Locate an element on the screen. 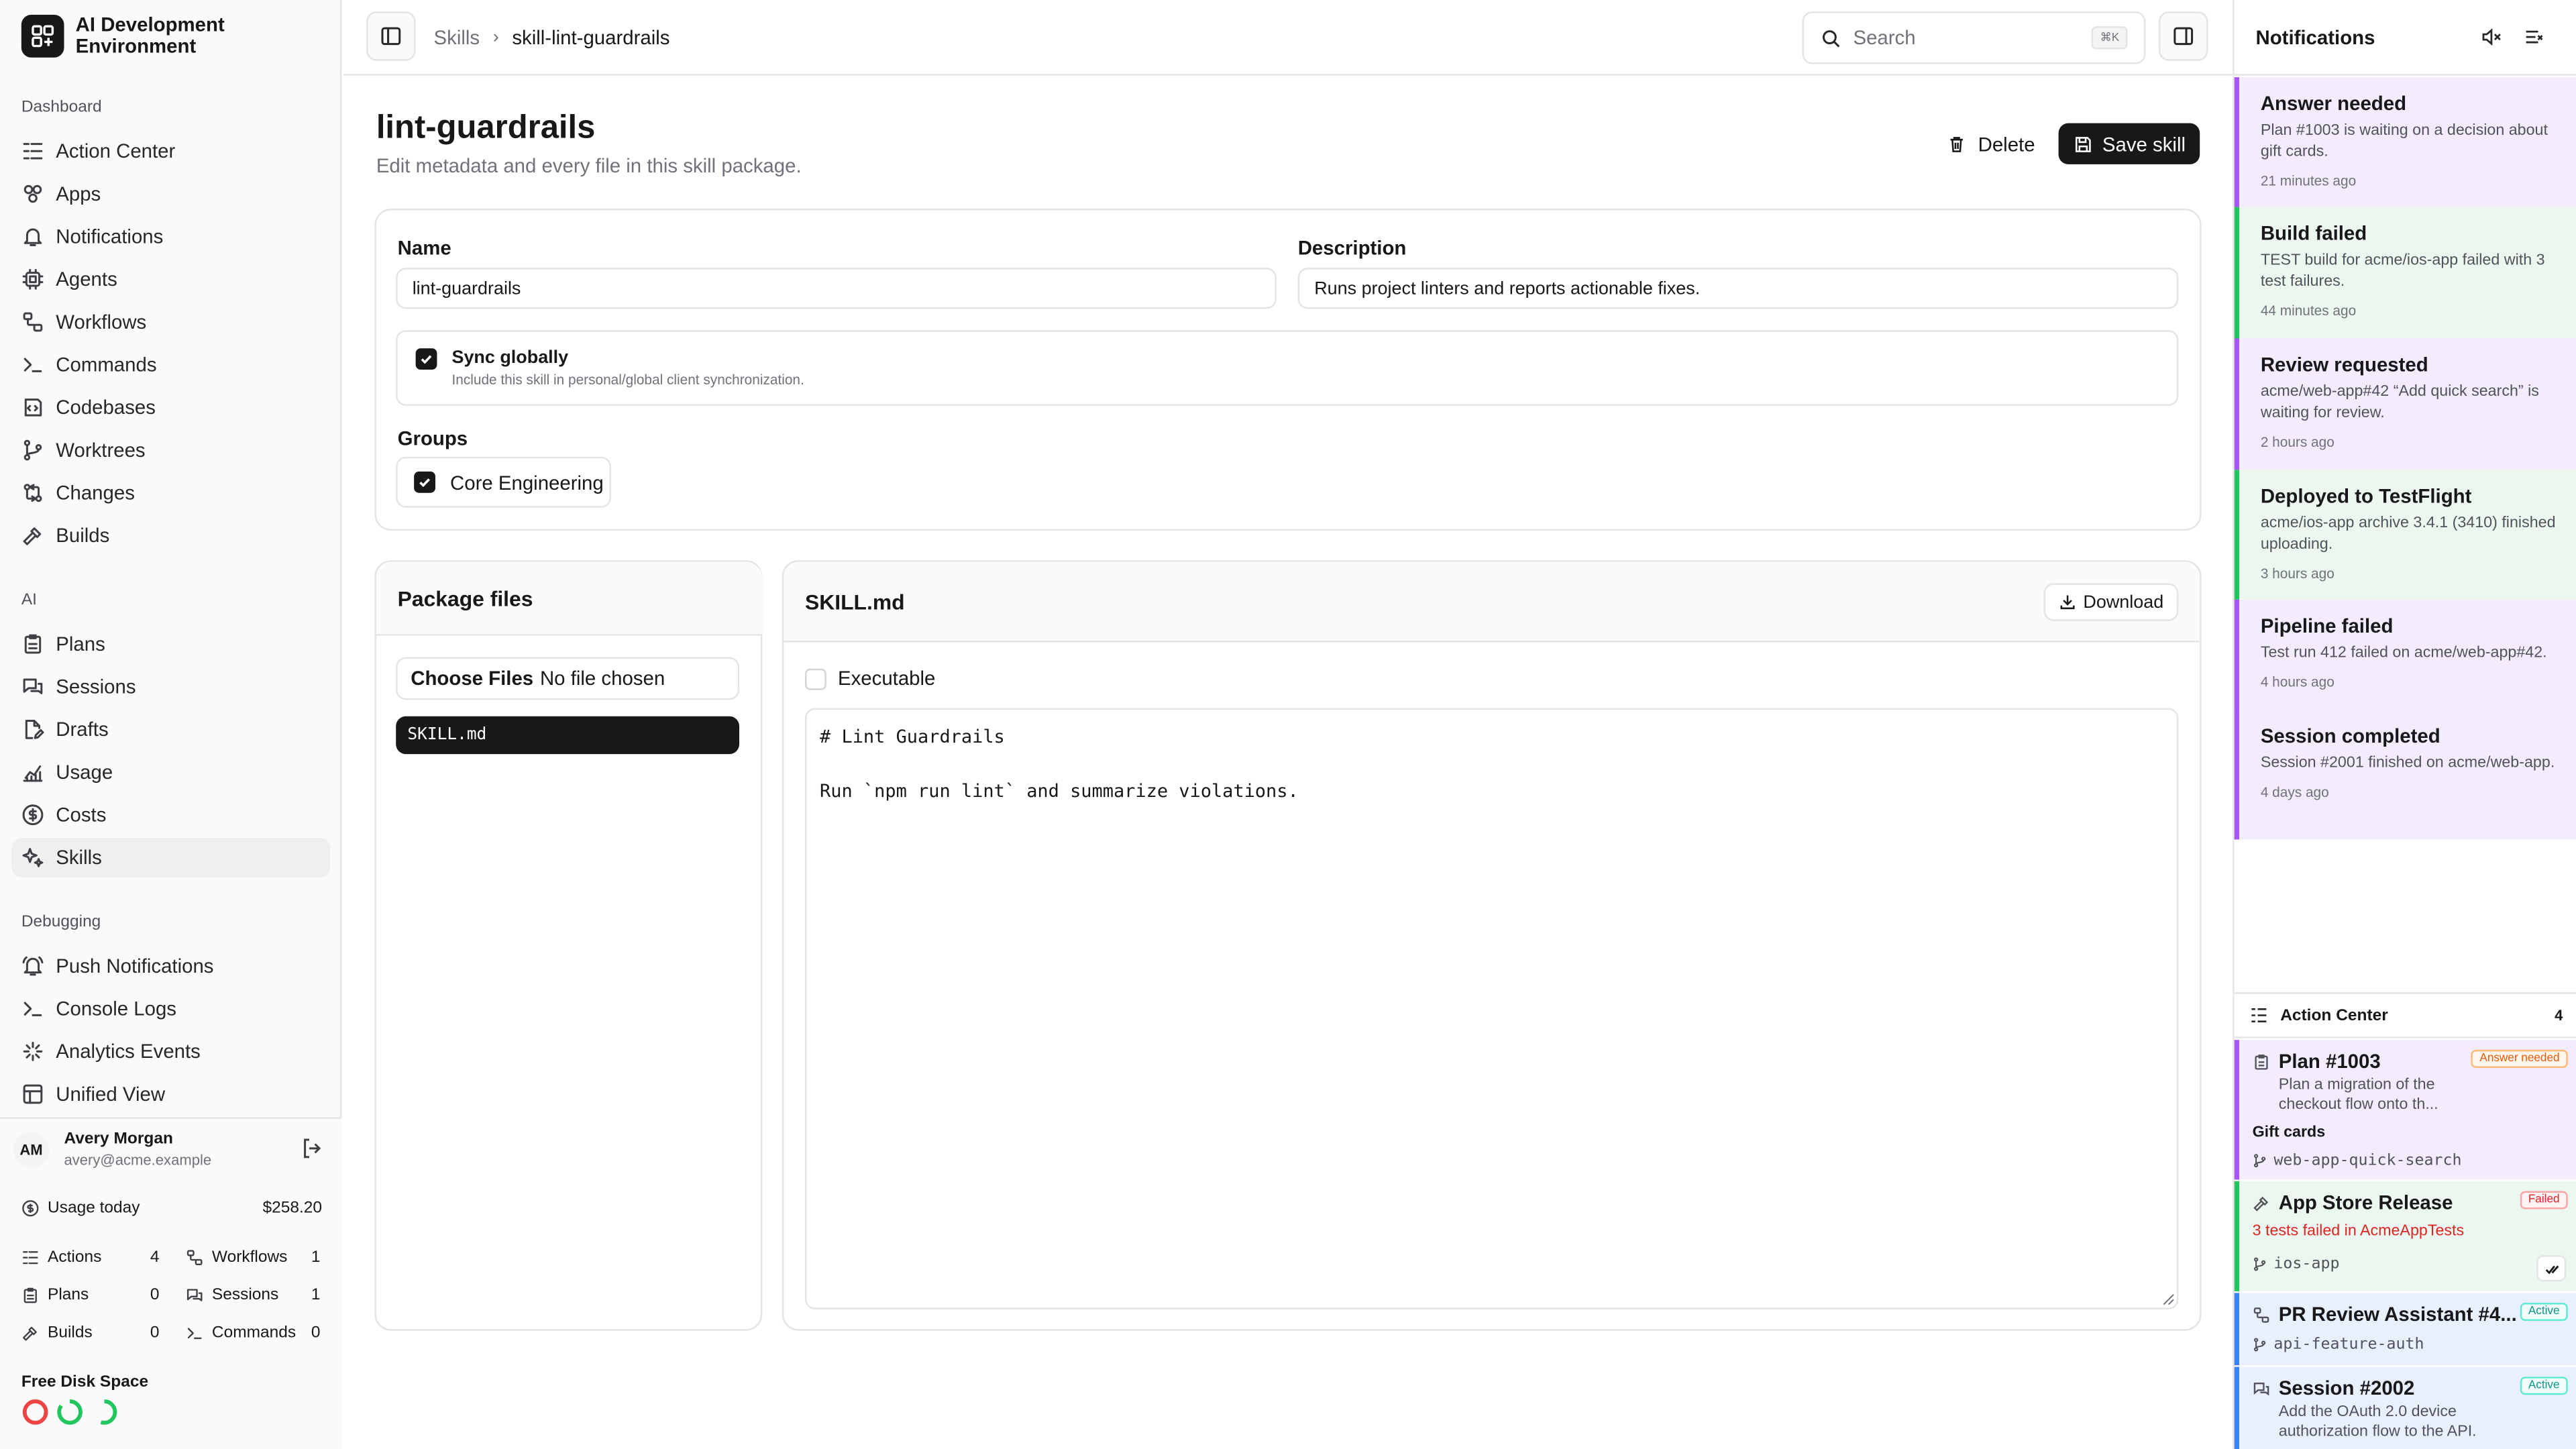 The height and width of the screenshot is (1449, 2576). stat-commands: Commands 0 is located at coordinates (253, 1333).